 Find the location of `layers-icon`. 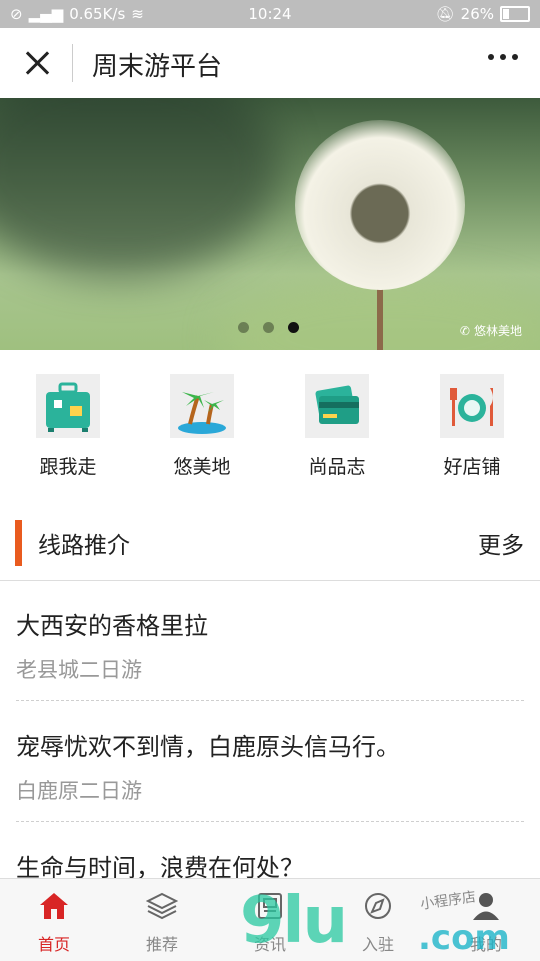

layers-icon is located at coordinates (162, 906).